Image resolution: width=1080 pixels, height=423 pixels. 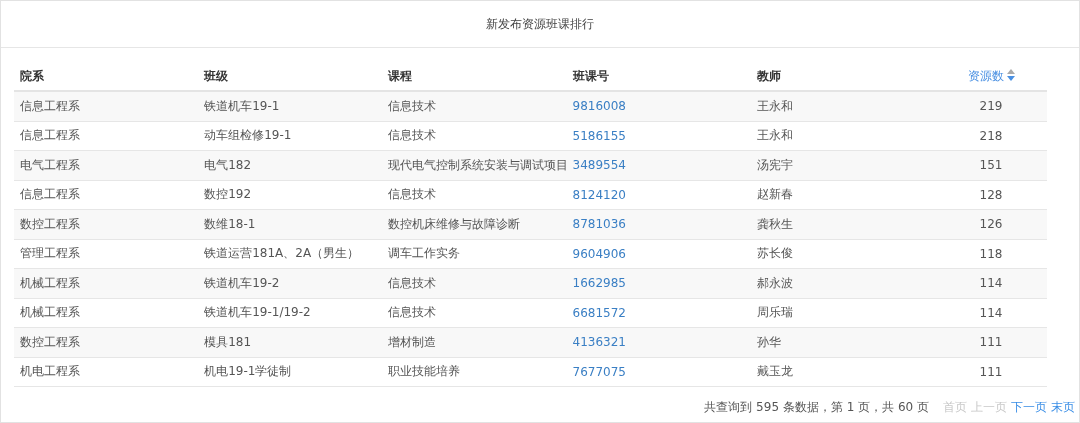 I want to click on class-code-link: 1662985, so click(x=599, y=283).